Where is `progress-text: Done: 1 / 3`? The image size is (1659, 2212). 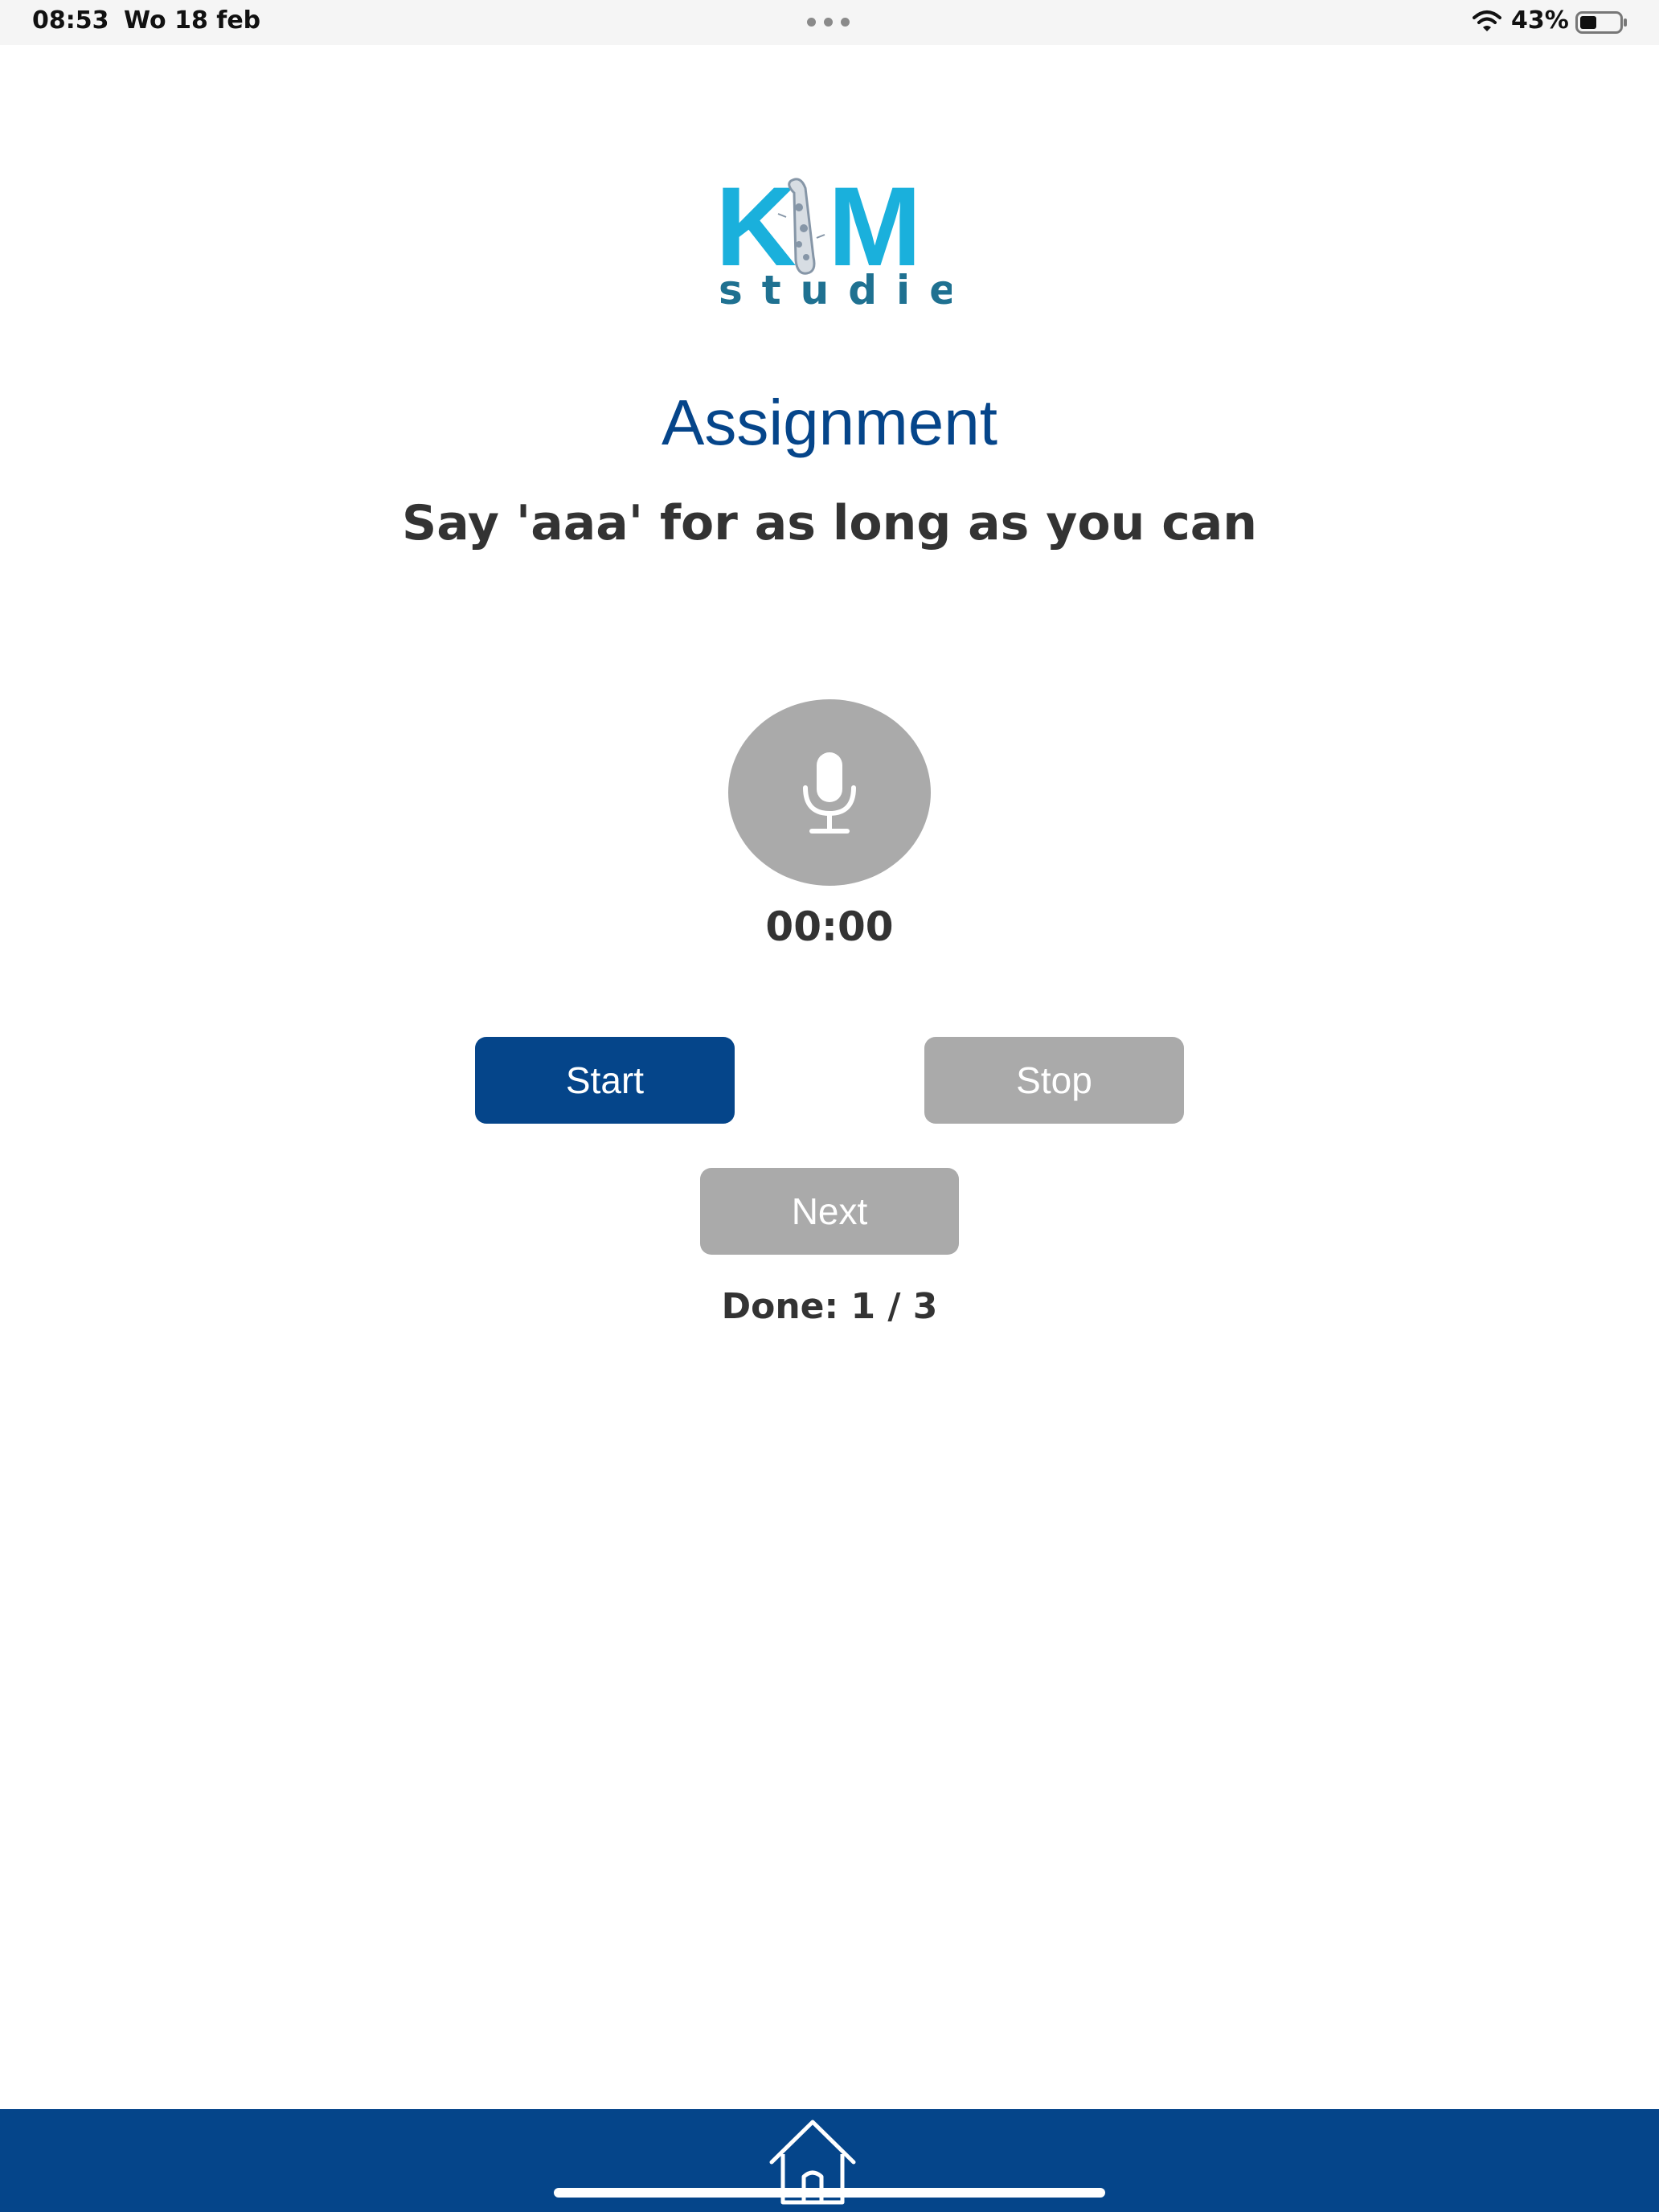
progress-text: Done: 1 / 3 is located at coordinates (829, 1306).